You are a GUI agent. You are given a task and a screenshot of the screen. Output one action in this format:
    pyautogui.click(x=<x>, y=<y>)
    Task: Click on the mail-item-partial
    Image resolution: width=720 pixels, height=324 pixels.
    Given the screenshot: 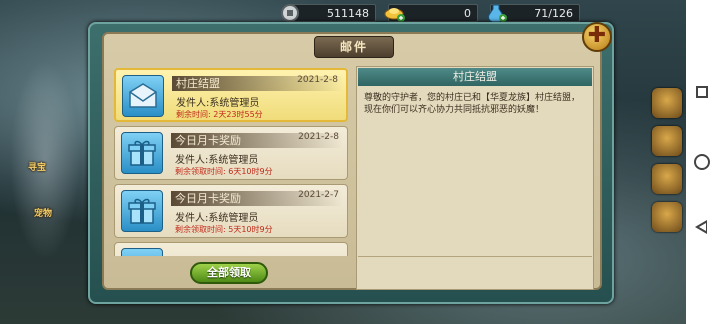 What is the action you would take?
    pyautogui.click(x=231, y=249)
    